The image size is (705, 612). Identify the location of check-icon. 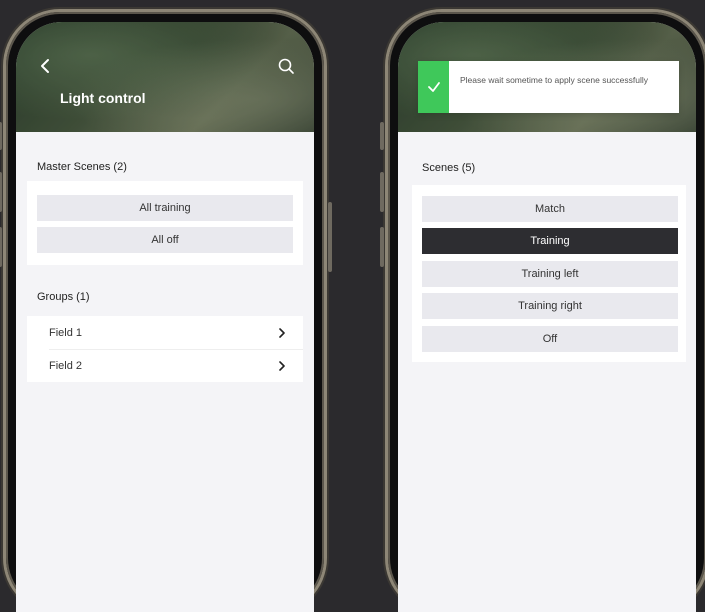
(433, 87).